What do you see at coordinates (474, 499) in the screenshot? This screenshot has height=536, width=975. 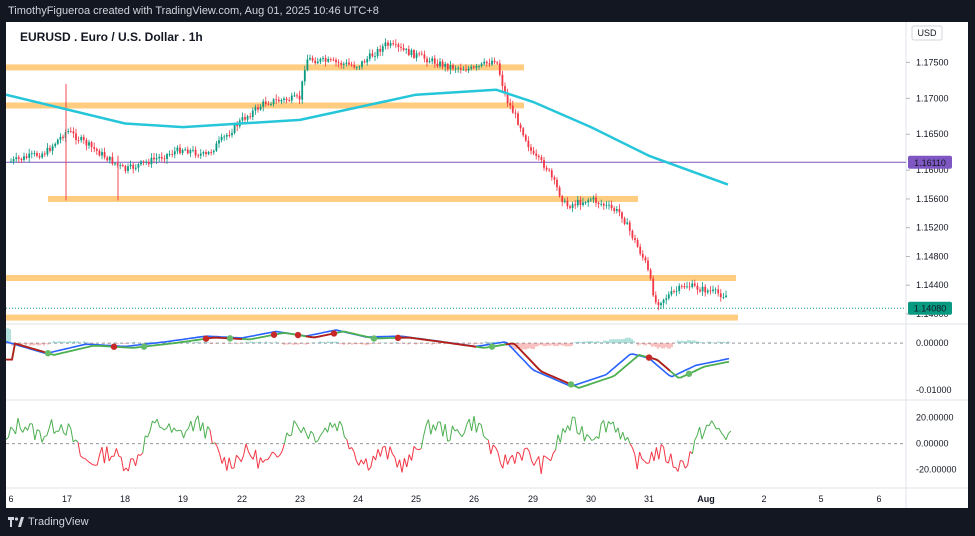 I see `x-tick-label: 26` at bounding box center [474, 499].